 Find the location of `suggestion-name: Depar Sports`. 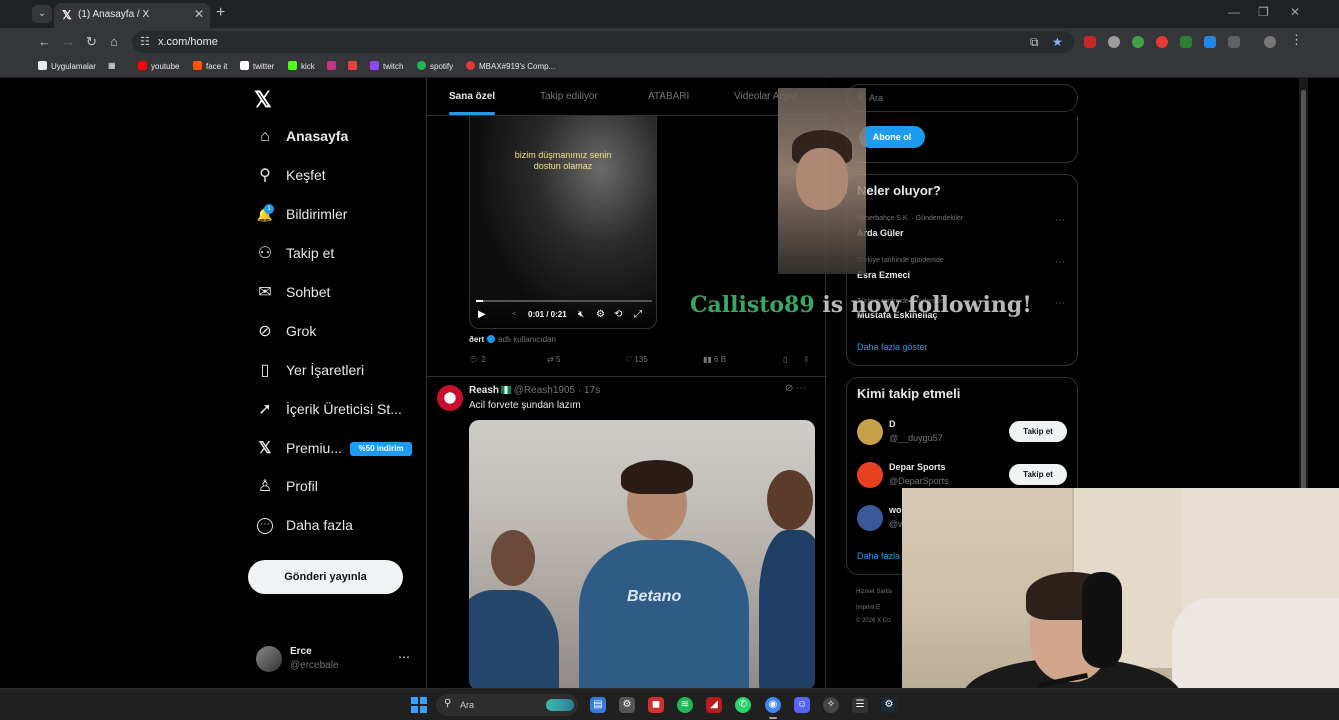

suggestion-name: Depar Sports is located at coordinates (917, 467).